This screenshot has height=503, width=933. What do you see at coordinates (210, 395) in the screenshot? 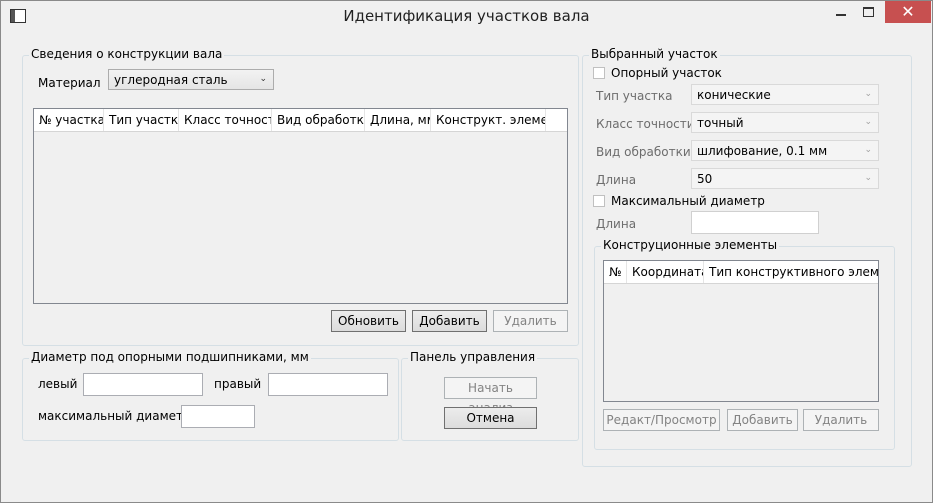
I see `bearing-diameter-group: Диаметр под опорными подшипниками, мм` at bounding box center [210, 395].